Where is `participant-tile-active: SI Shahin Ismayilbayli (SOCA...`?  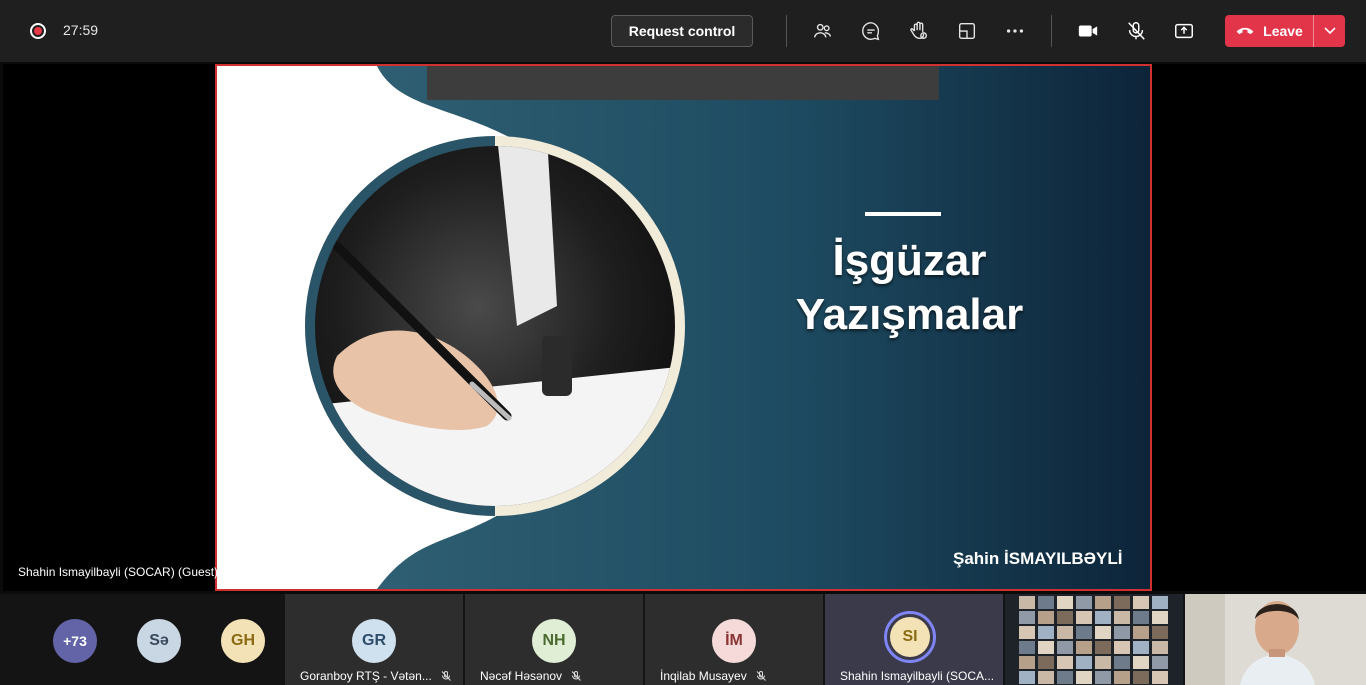
participant-tile-active: SI Shahin Ismayilbayli (SOCA... is located at coordinates (914, 639).